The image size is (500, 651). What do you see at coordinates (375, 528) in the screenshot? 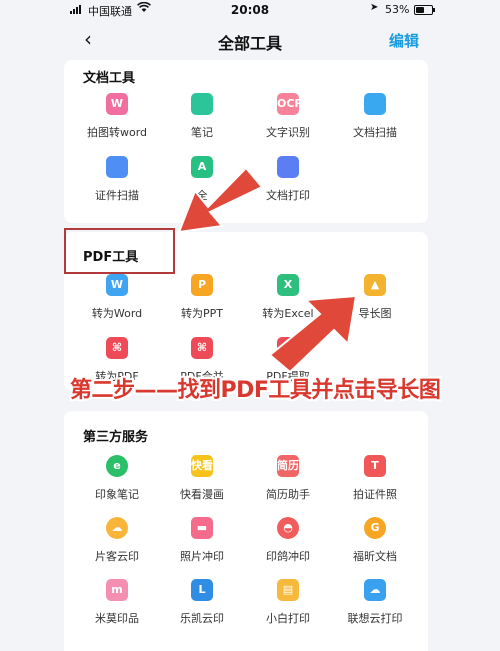
I see `tool-icon: G` at bounding box center [375, 528].